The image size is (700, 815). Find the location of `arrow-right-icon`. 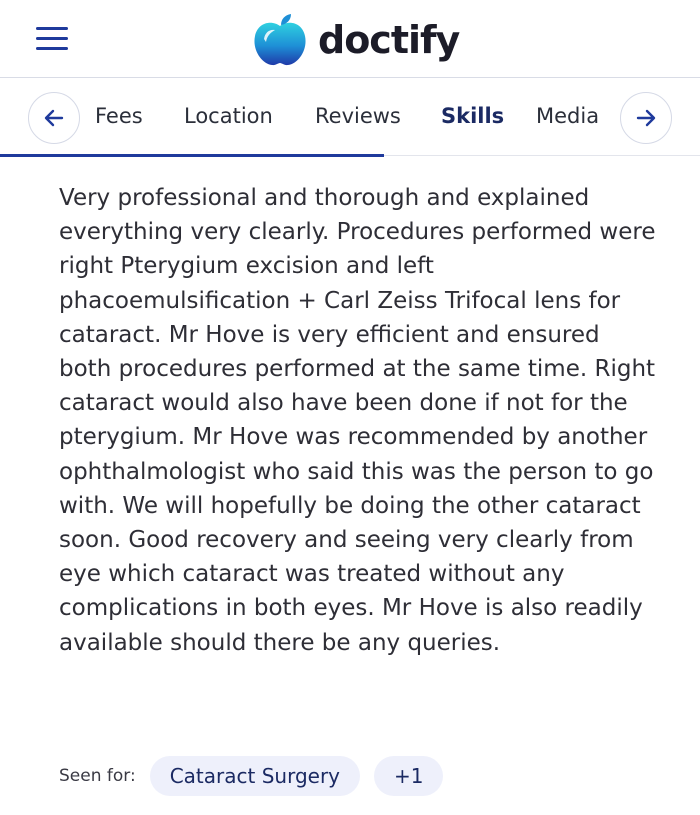

arrow-right-icon is located at coordinates (646, 118).